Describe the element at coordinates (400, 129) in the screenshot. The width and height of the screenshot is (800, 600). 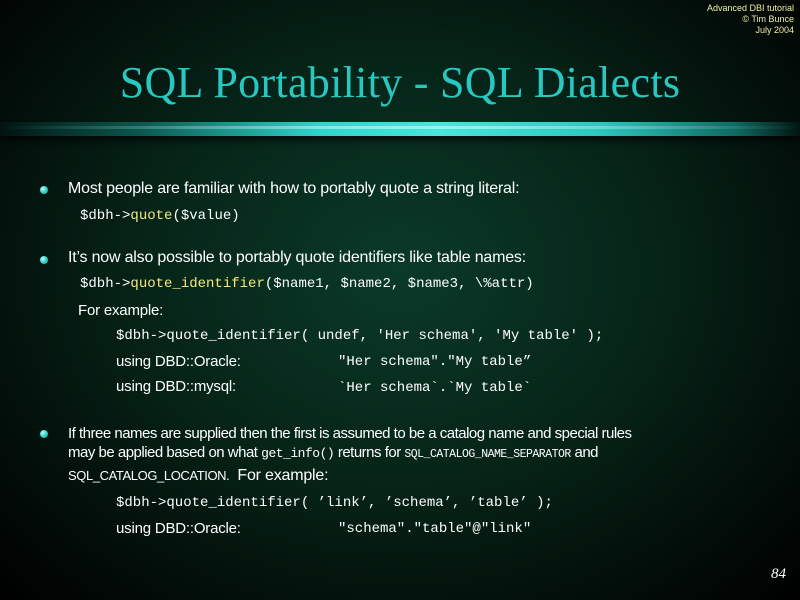
I see `title-divider` at that location.